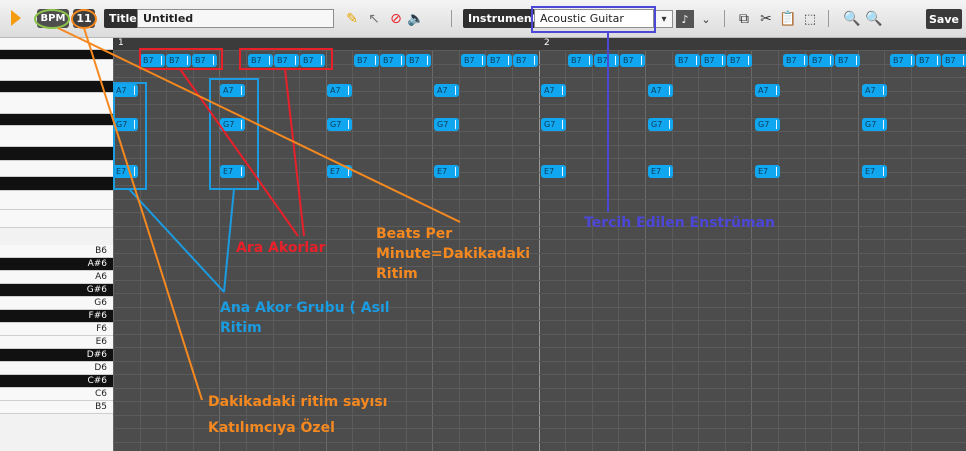  Describe the element at coordinates (84, 18) in the screenshot. I see `bpm-value: 11` at that location.